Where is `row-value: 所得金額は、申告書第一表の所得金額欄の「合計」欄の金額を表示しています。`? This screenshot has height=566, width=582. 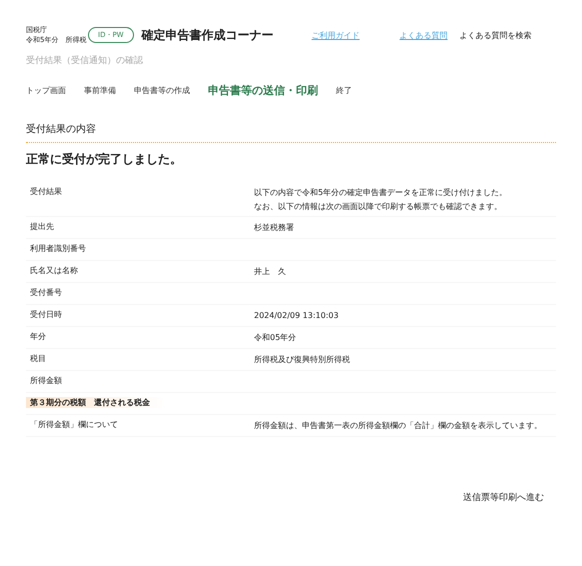 row-value: 所得金額は、申告書第一表の所得金額欄の「合計」欄の金額を表示しています。 is located at coordinates (398, 426).